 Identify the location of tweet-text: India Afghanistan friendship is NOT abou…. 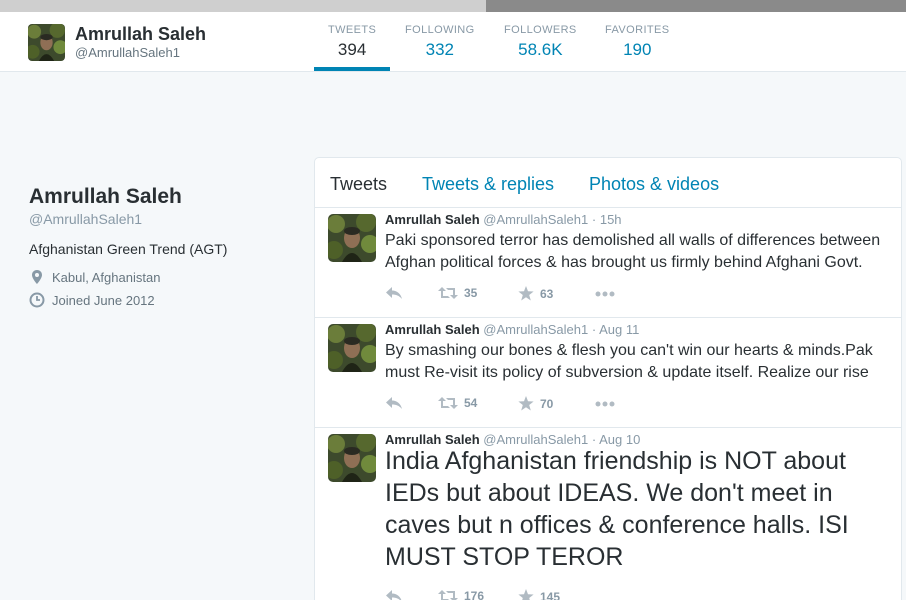
(617, 509).